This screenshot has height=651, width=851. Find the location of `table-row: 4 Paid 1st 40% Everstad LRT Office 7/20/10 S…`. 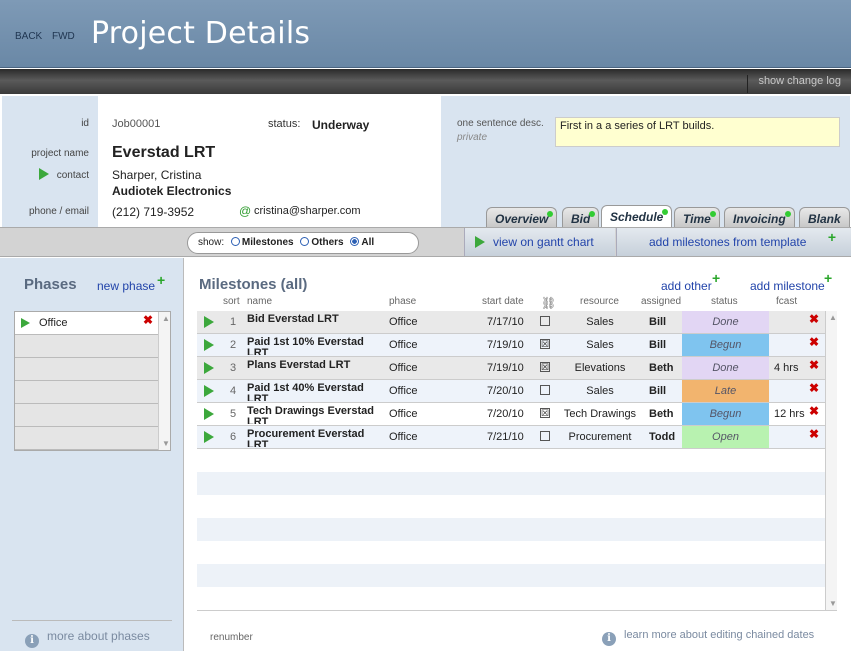

table-row: 4 Paid 1st 40% Everstad LRT Office 7/20/10 S… is located at coordinates (511, 391).